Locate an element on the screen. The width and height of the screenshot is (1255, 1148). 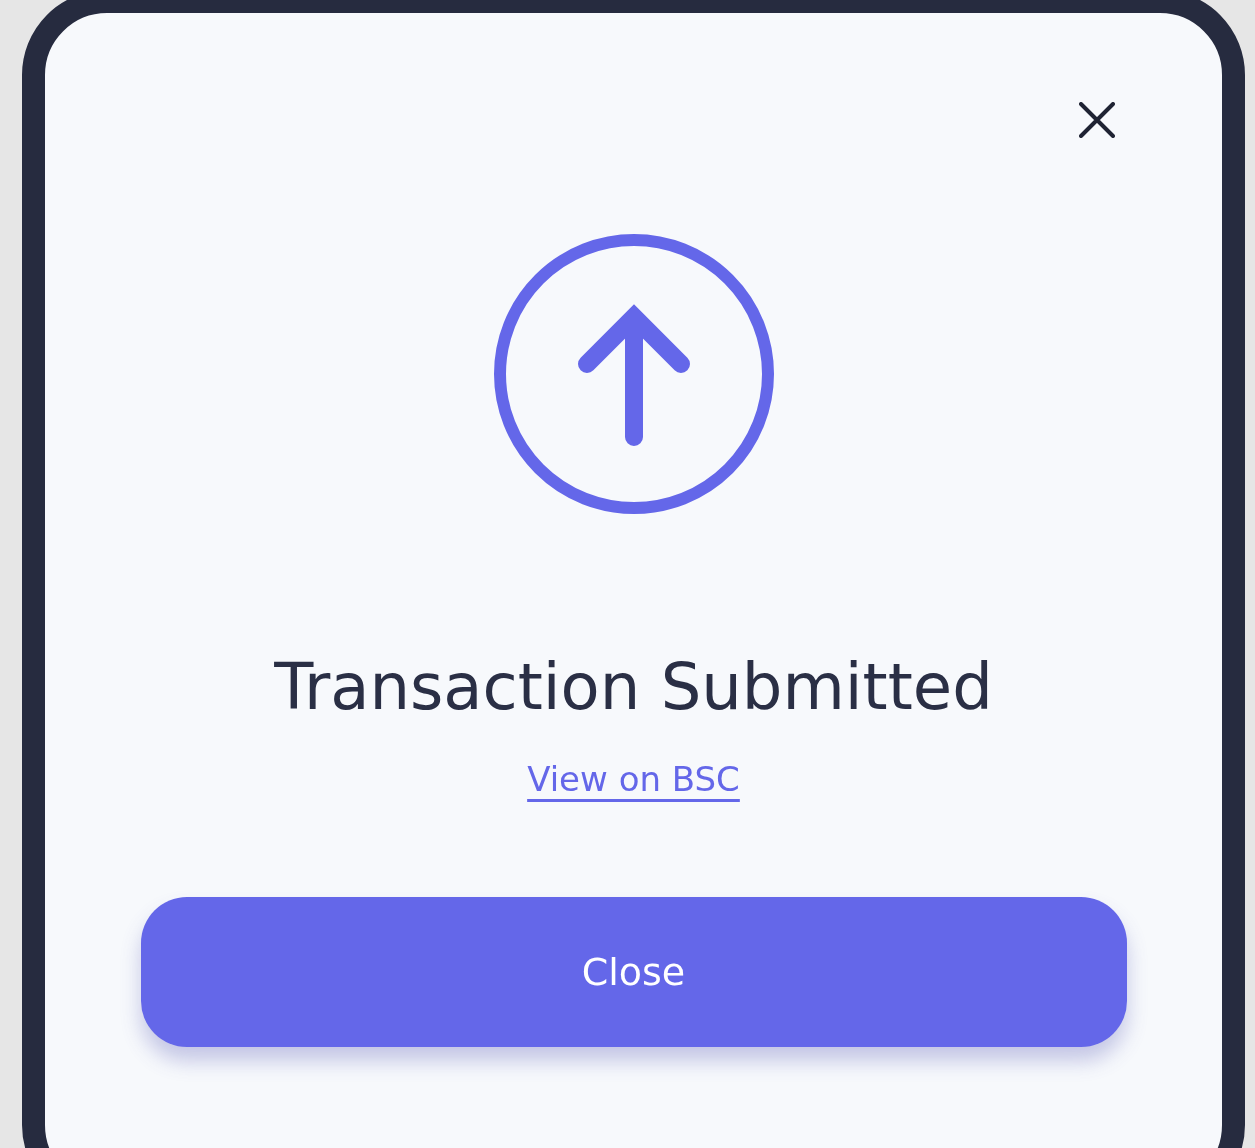
close-icon is located at coordinates (1097, 120).